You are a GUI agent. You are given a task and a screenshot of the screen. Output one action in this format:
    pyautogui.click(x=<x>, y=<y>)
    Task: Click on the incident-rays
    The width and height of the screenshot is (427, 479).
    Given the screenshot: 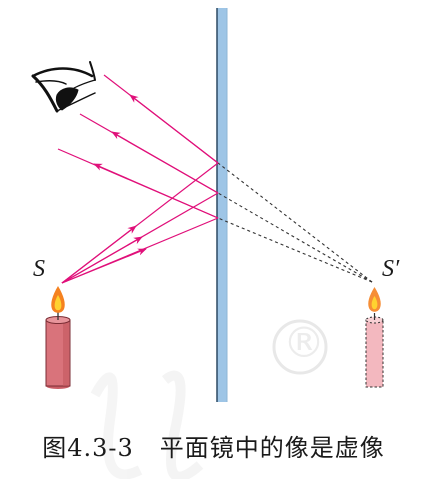 What is the action you would take?
    pyautogui.click(x=140, y=223)
    